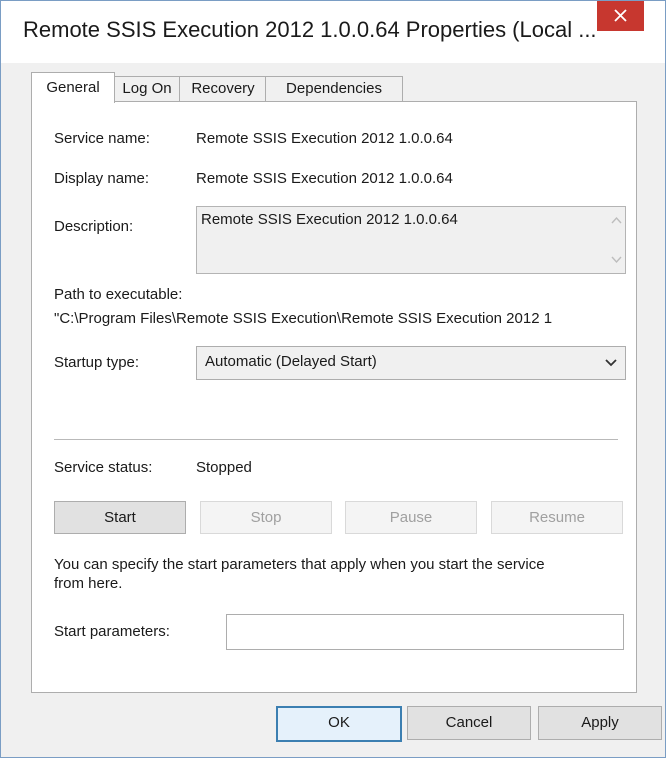 The image size is (666, 758). Describe the element at coordinates (411, 363) in the screenshot. I see `startup-type-select: Automatic (Delayed Start)` at that location.